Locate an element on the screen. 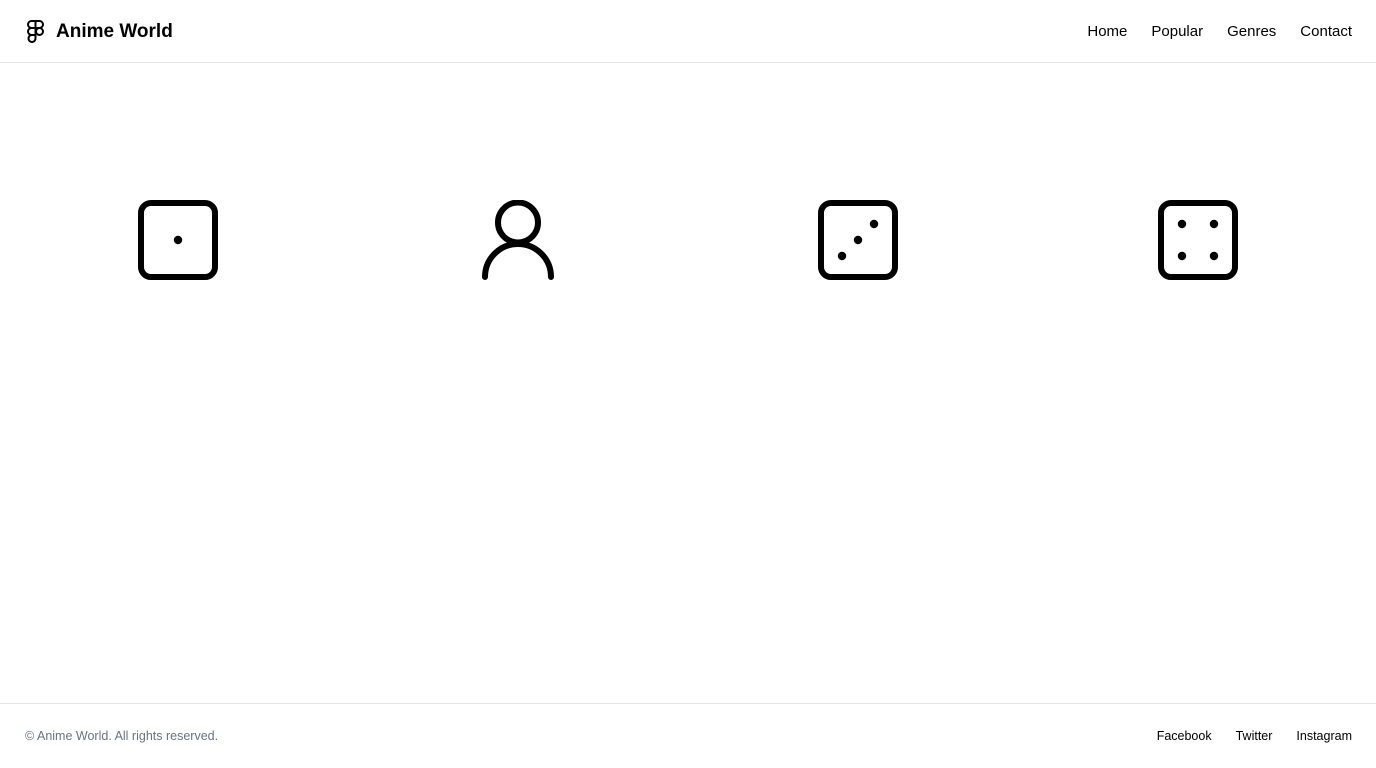  dice-one-icon is located at coordinates (178, 240).